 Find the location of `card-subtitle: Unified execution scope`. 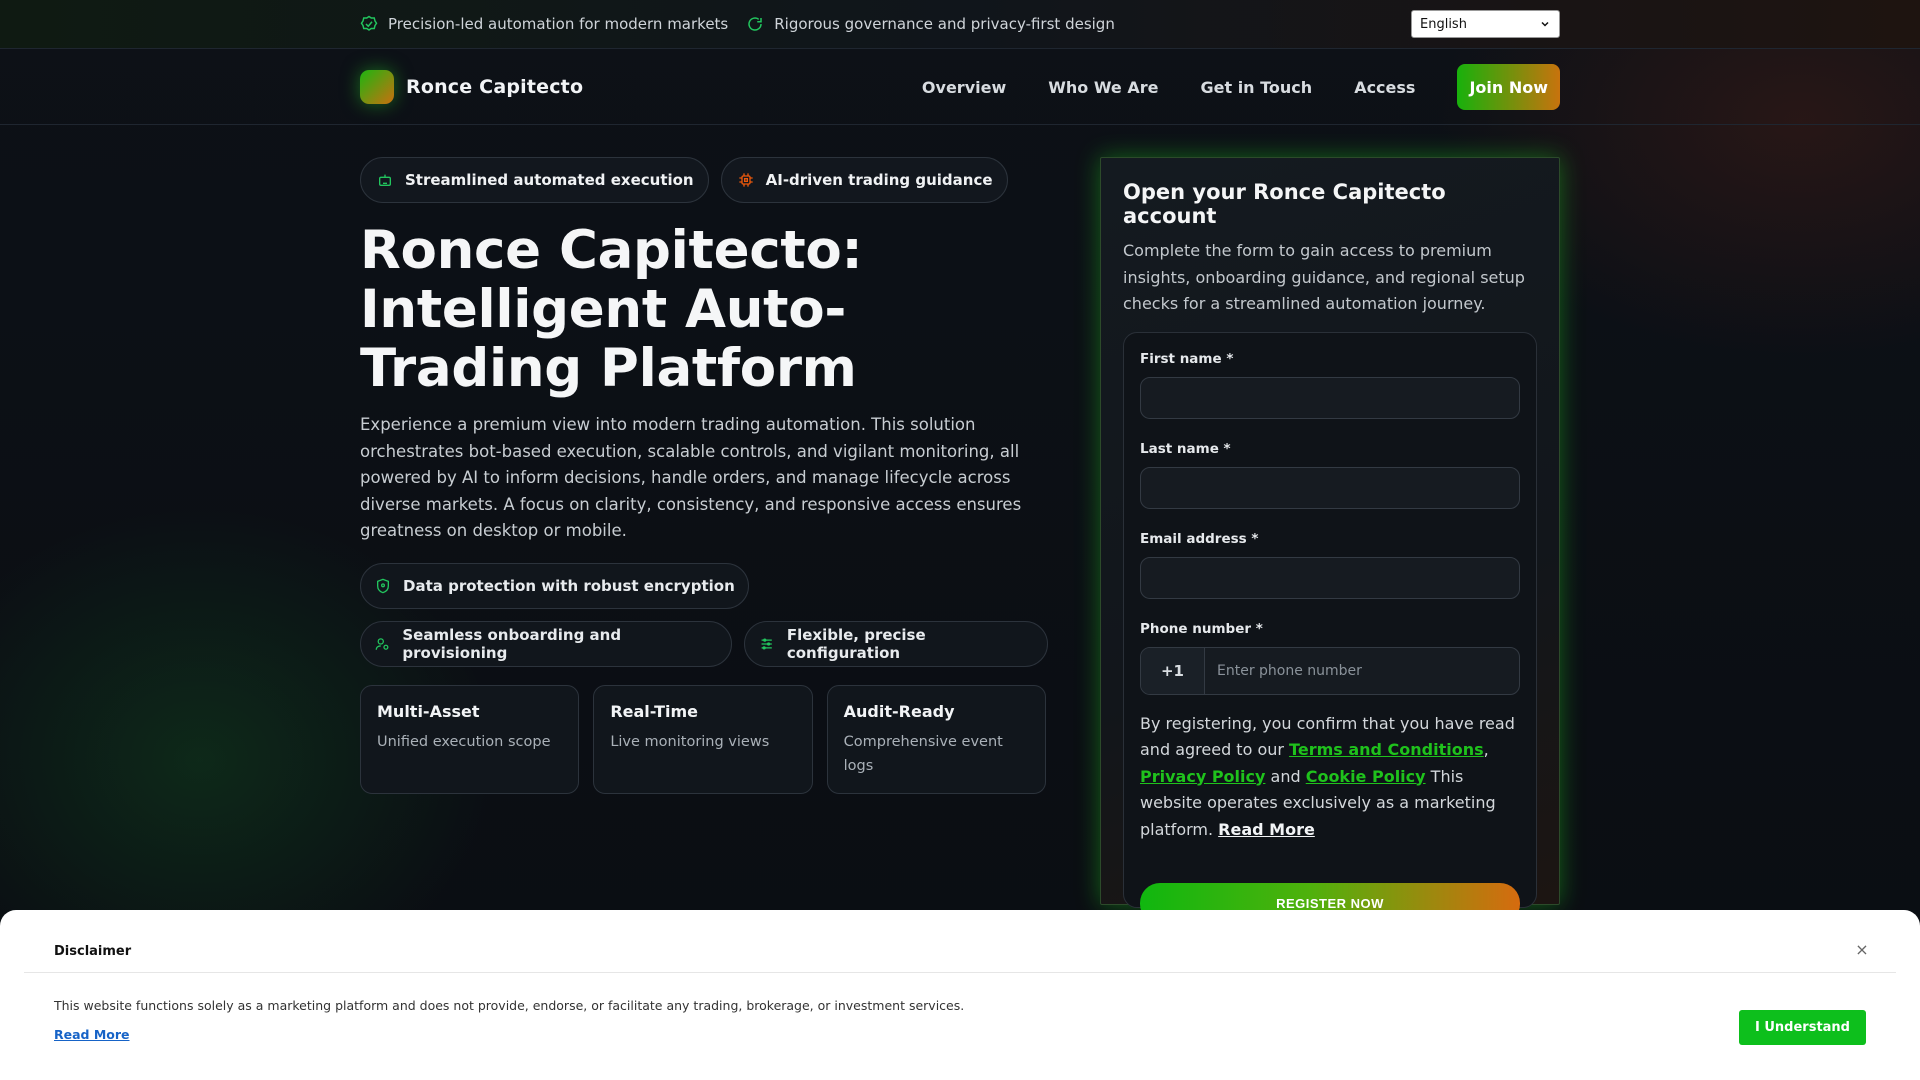

card-subtitle: Unified execution scope is located at coordinates (464, 741).